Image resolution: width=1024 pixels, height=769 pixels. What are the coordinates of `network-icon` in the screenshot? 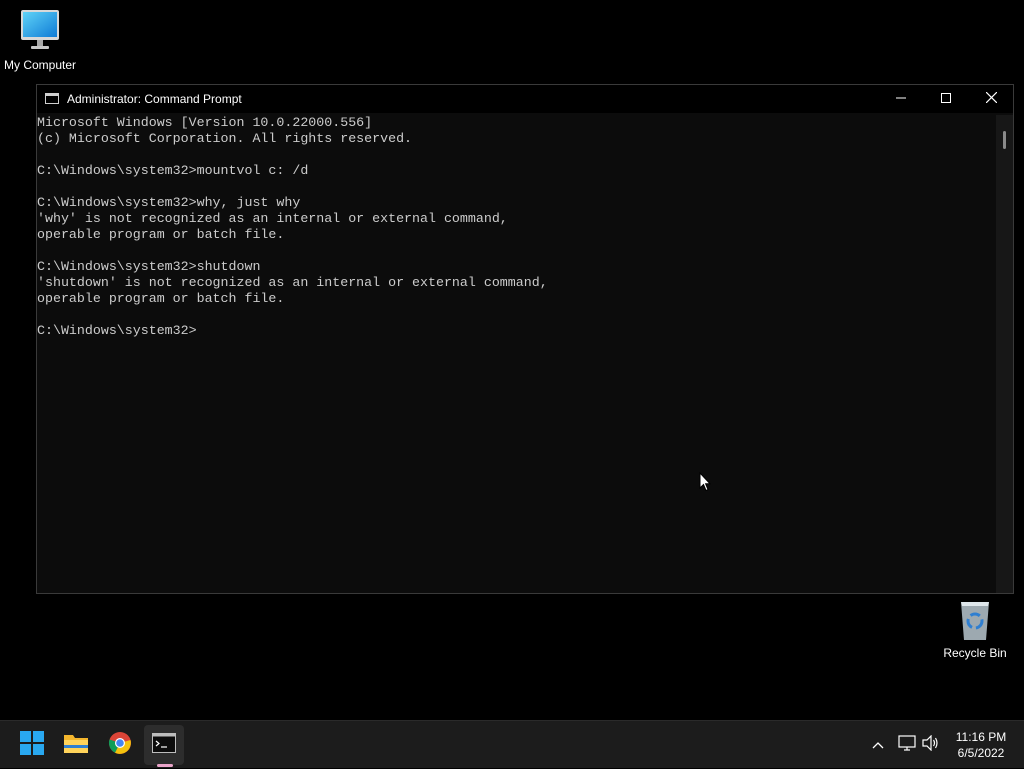 It's located at (907, 745).